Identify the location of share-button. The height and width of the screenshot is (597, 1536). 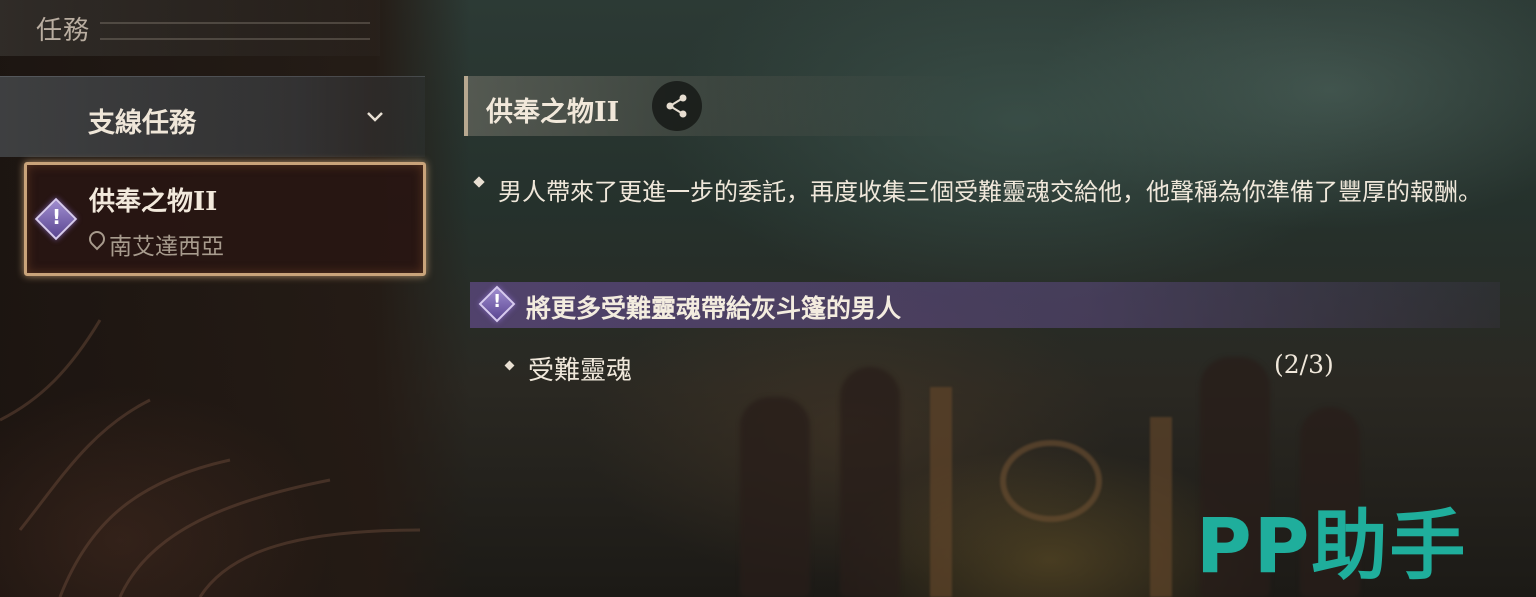
(677, 106).